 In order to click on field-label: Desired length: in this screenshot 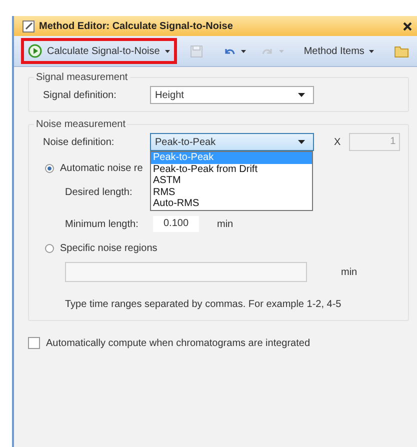, I will do `click(99, 192)`.